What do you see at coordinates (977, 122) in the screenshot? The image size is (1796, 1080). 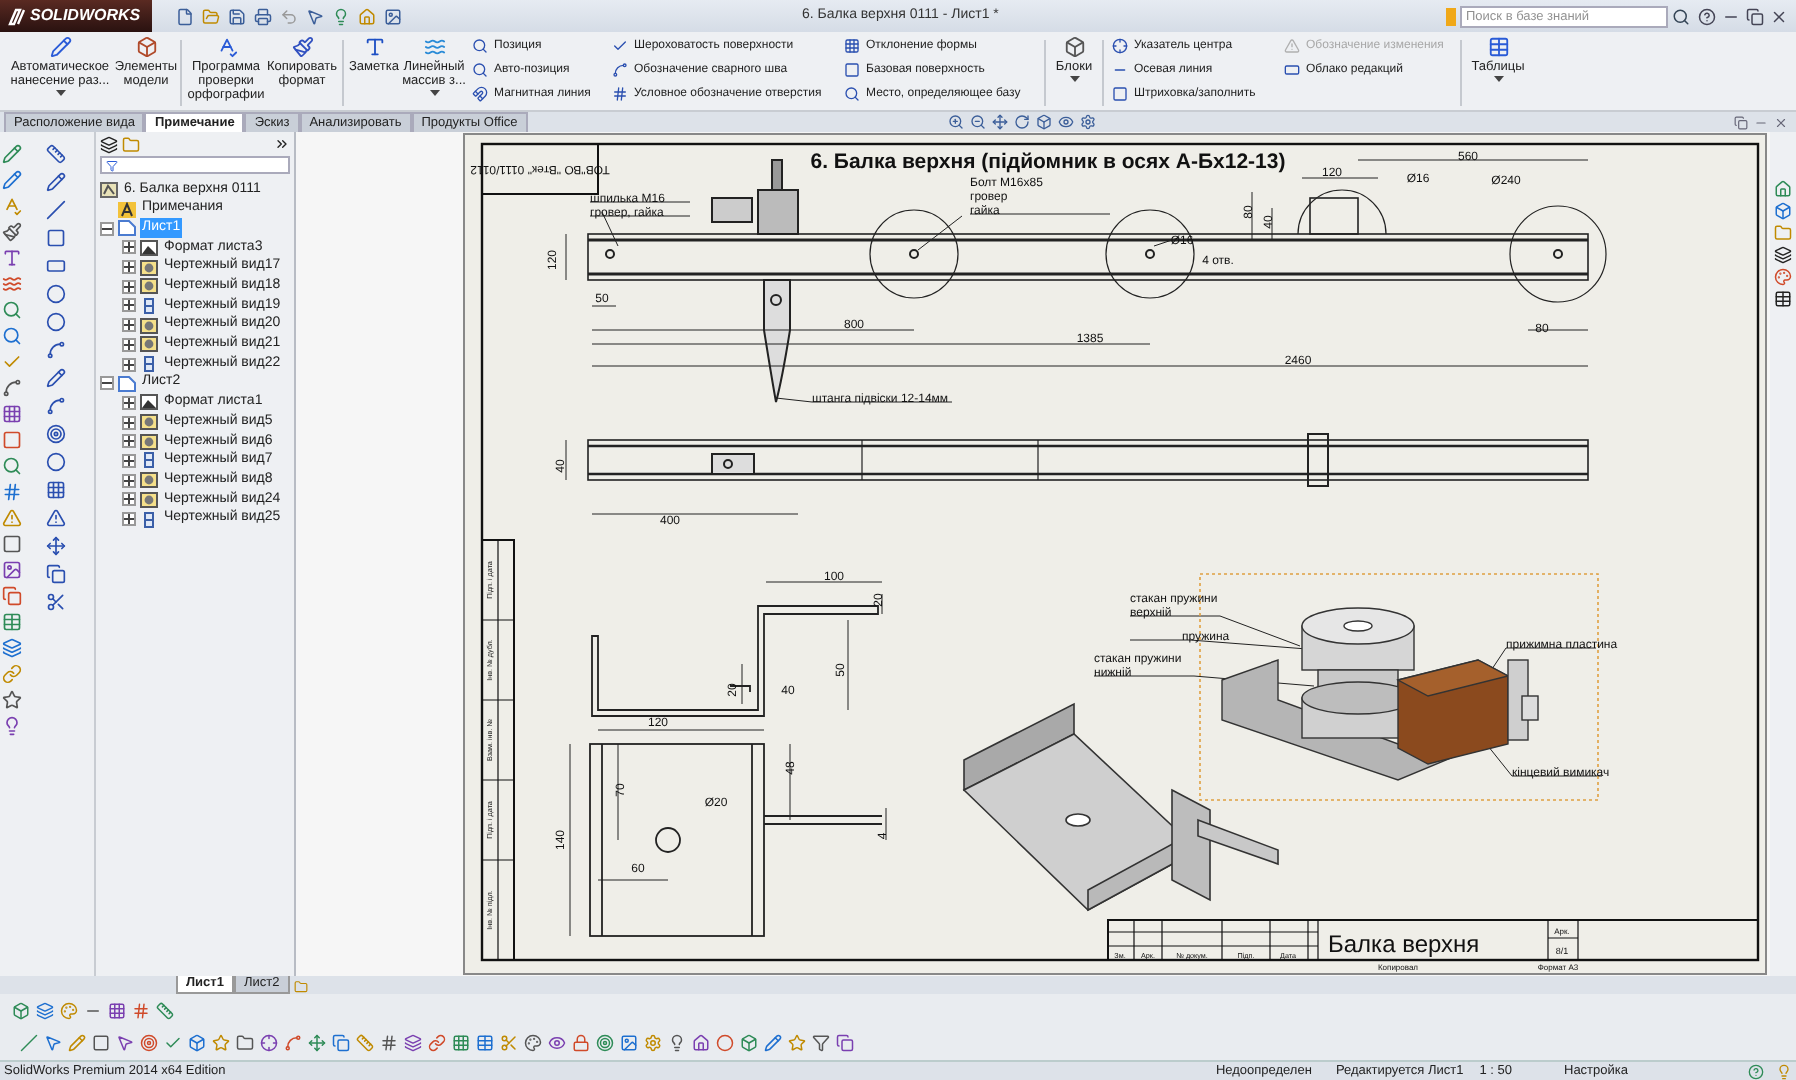 I see `zoom-out-icon` at bounding box center [977, 122].